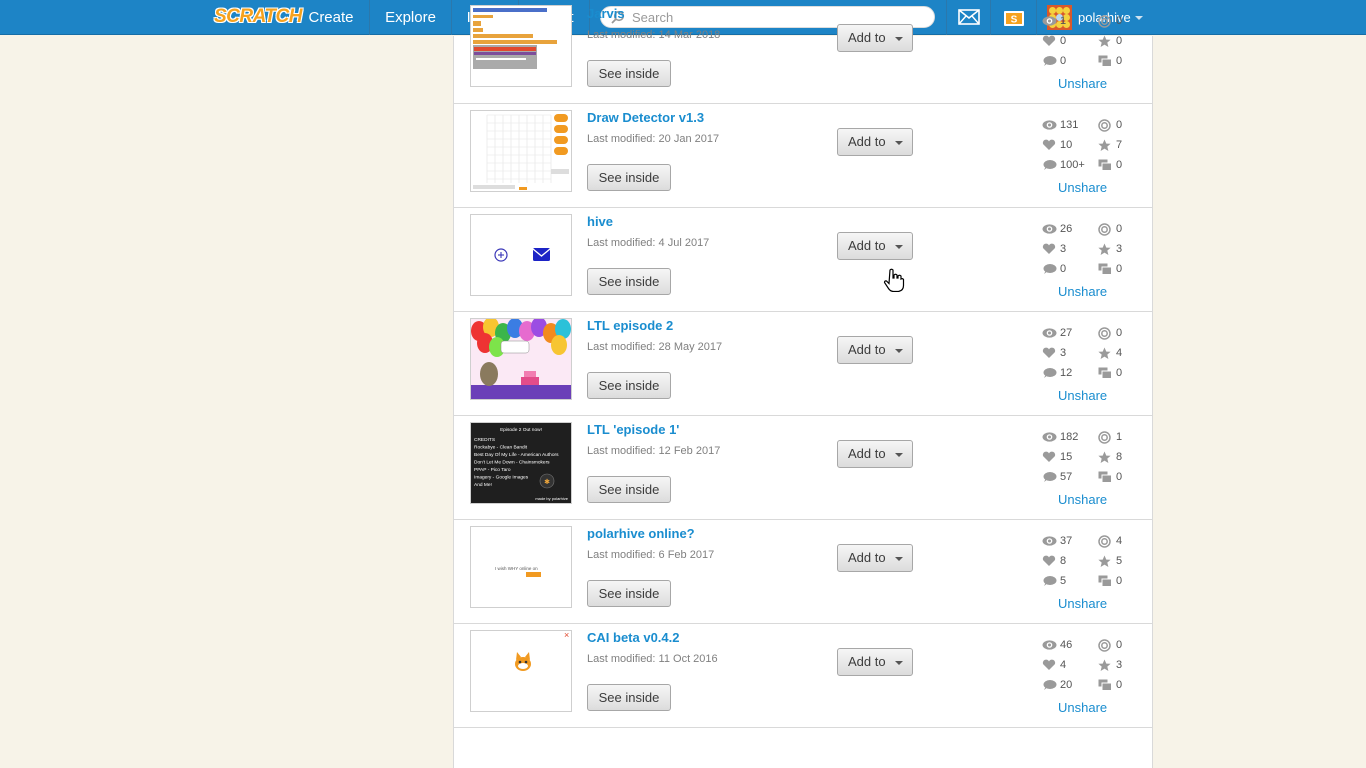  What do you see at coordinates (1119, 353) in the screenshot?
I see `favorites-count: 4` at bounding box center [1119, 353].